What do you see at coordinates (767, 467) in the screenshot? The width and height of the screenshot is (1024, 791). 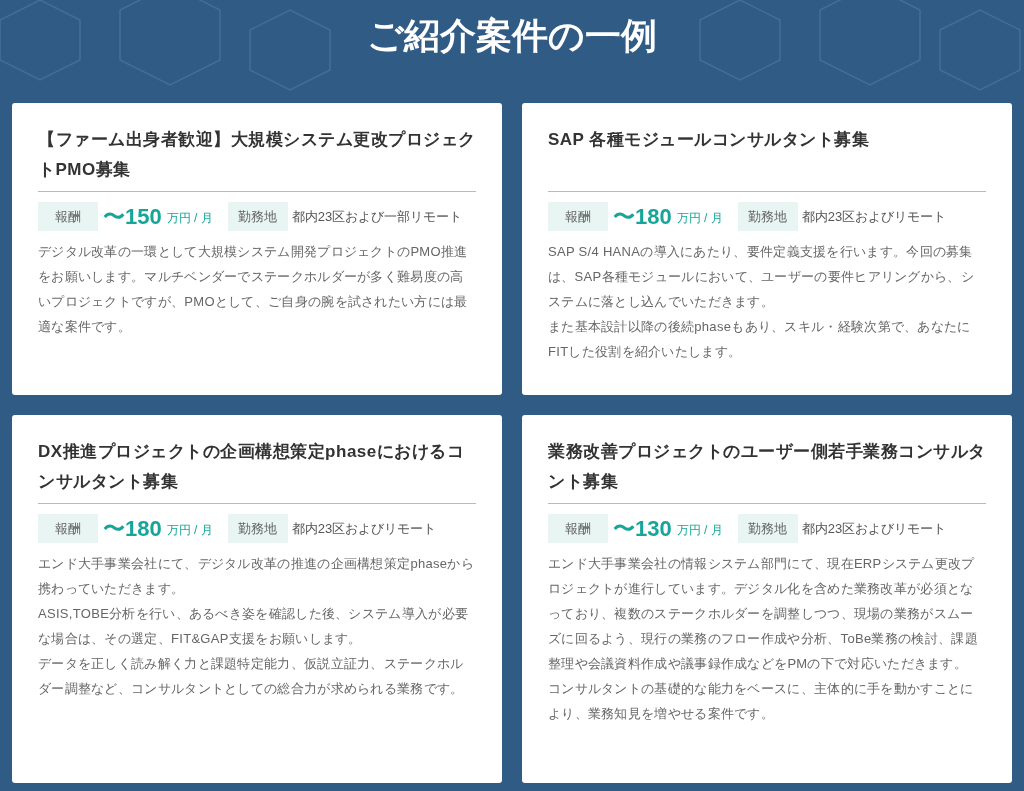 I see `job-title: 業務改善プロジェクトのユーザー側若手業務コンサルタント募集` at bounding box center [767, 467].